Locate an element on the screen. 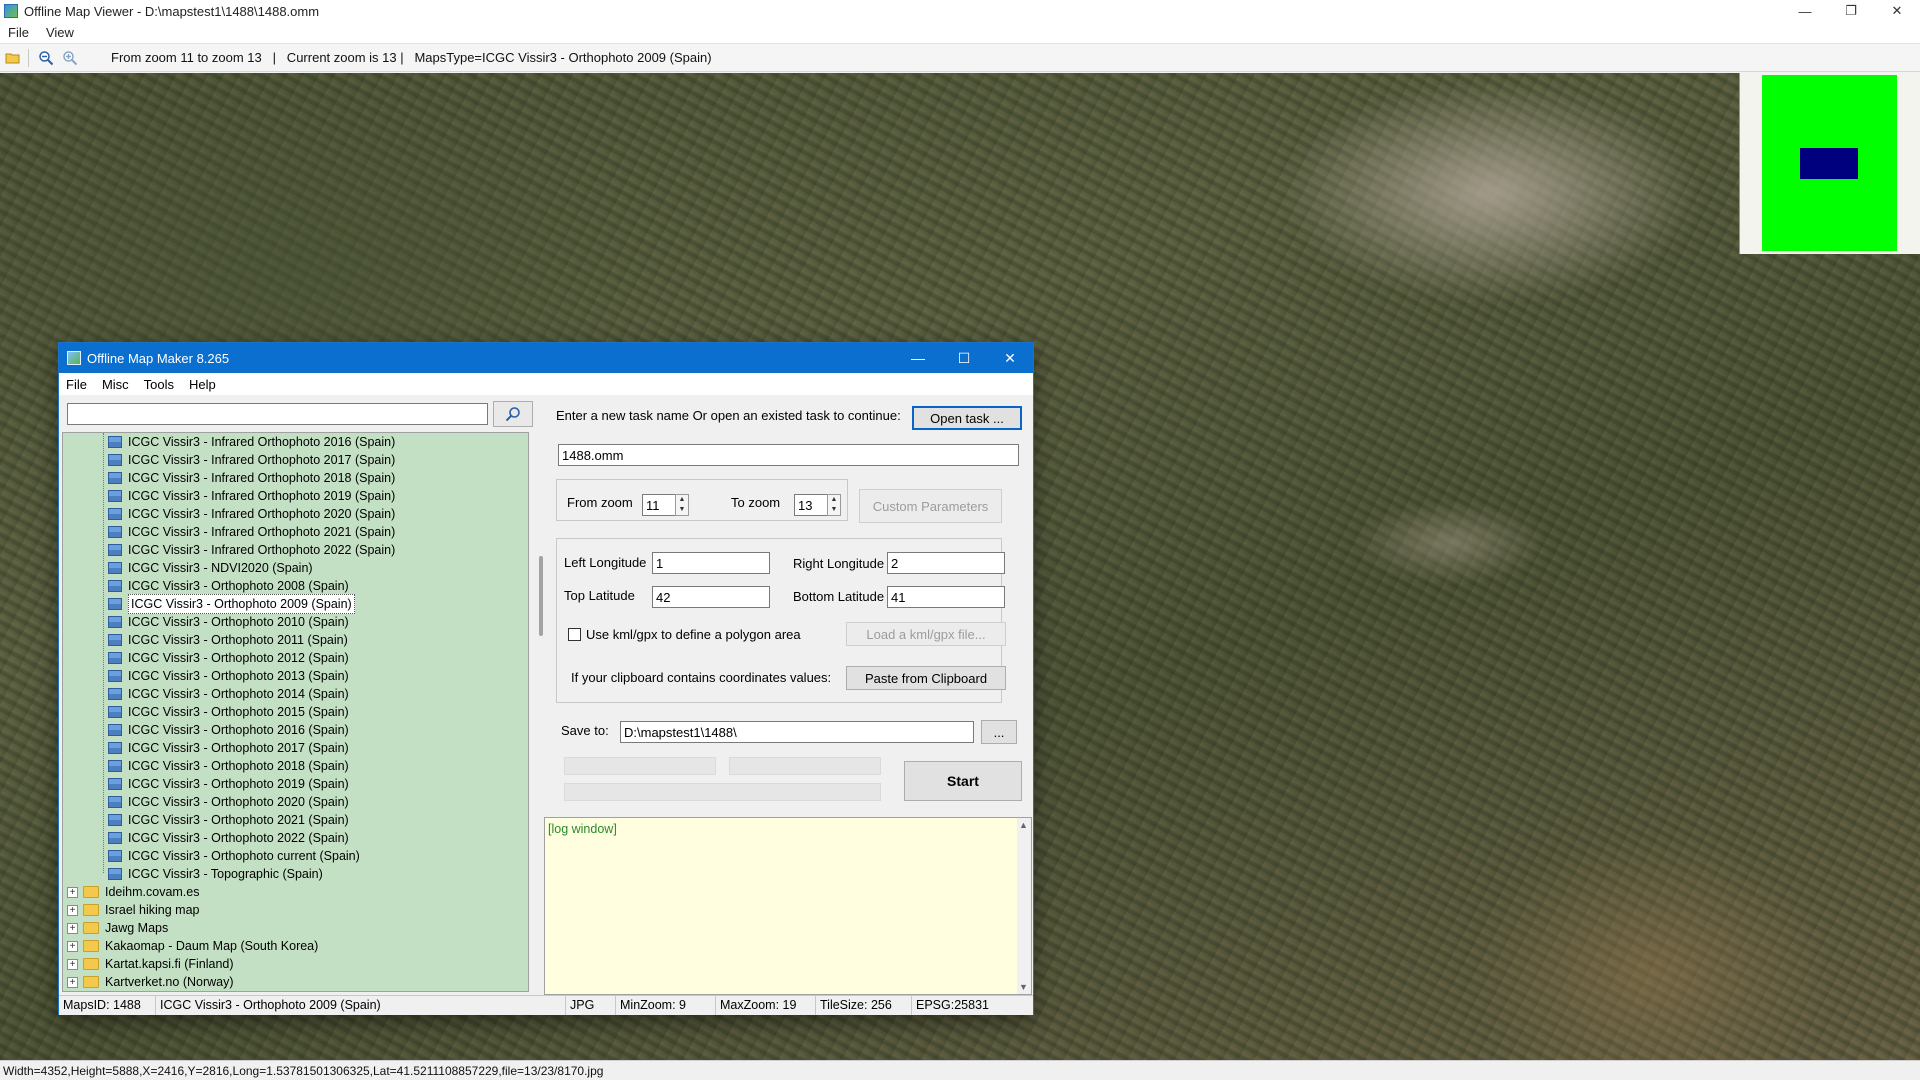 The height and width of the screenshot is (1080, 1920). dialog-minimize-button: — is located at coordinates (918, 358).